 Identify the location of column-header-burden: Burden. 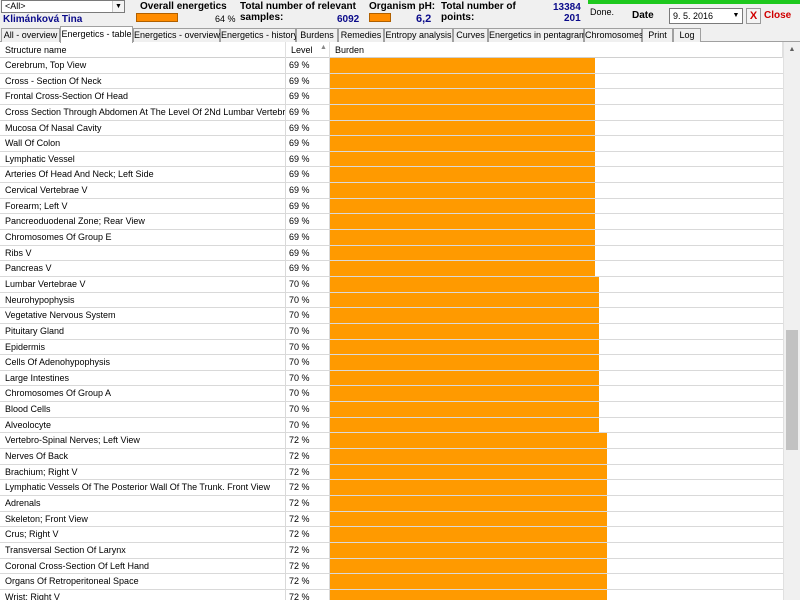
(556, 50).